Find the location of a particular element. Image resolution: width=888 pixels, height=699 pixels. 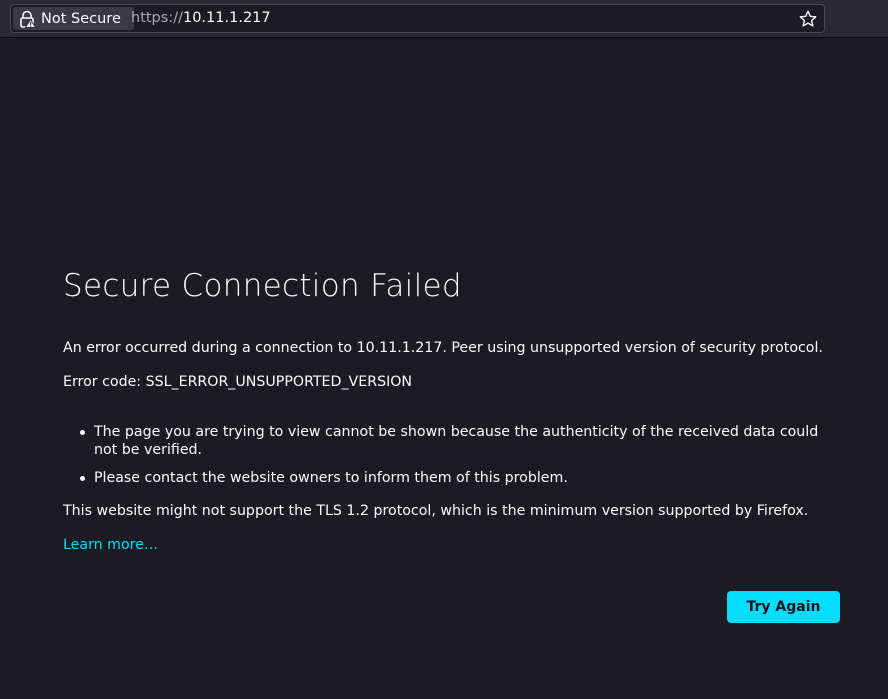

address-bar: Not Secure https://10.11.1.217 is located at coordinates (417, 18).